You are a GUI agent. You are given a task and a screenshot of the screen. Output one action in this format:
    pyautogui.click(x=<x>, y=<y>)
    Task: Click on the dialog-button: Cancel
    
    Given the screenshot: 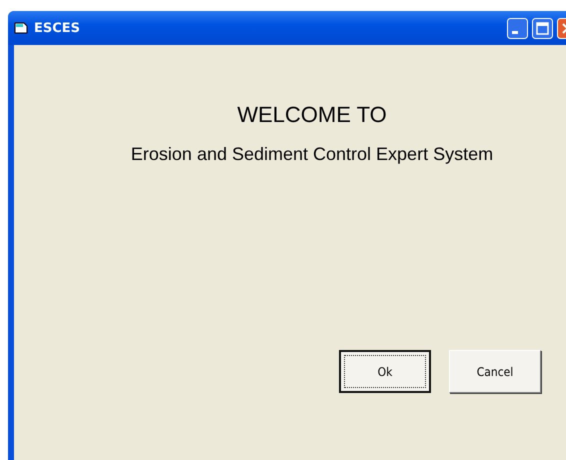 What is the action you would take?
    pyautogui.click(x=495, y=371)
    